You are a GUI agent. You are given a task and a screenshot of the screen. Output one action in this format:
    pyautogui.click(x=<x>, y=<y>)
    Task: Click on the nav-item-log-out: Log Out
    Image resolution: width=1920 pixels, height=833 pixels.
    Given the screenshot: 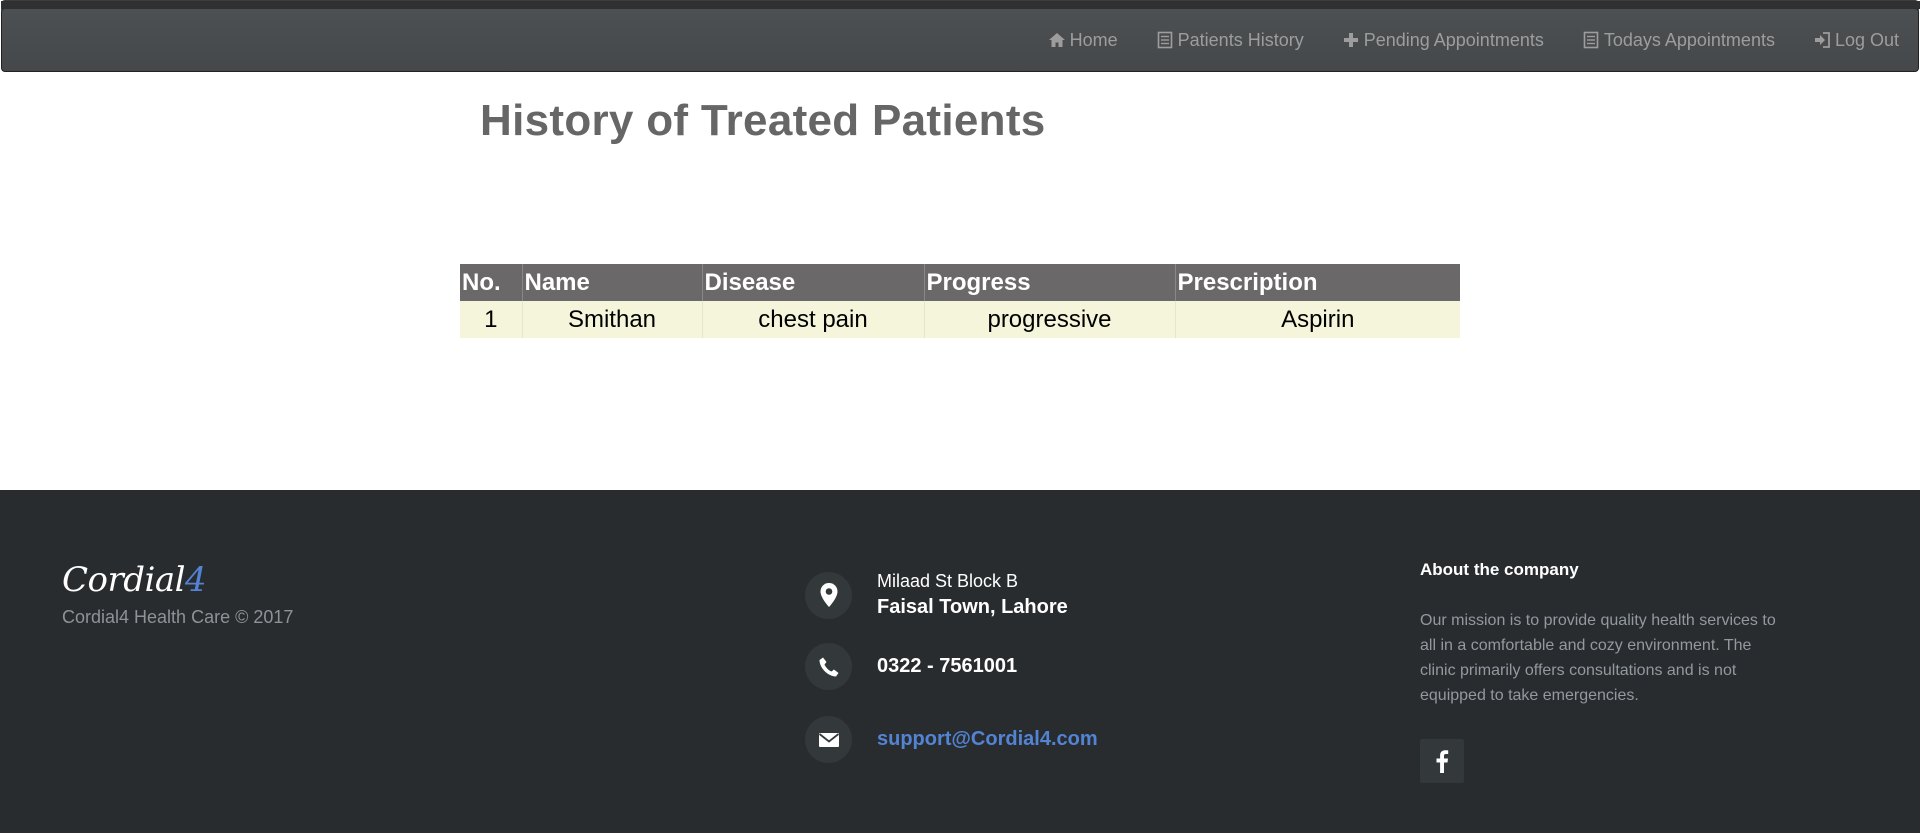 What is the action you would take?
    pyautogui.click(x=1856, y=40)
    